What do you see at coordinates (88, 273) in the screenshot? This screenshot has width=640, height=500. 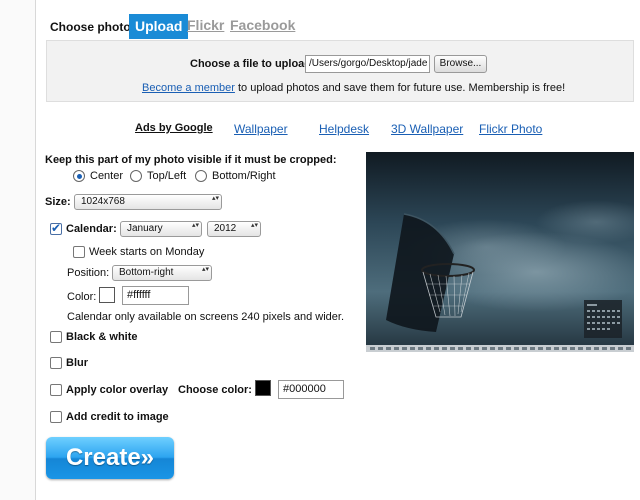 I see `position-label: Position:` at bounding box center [88, 273].